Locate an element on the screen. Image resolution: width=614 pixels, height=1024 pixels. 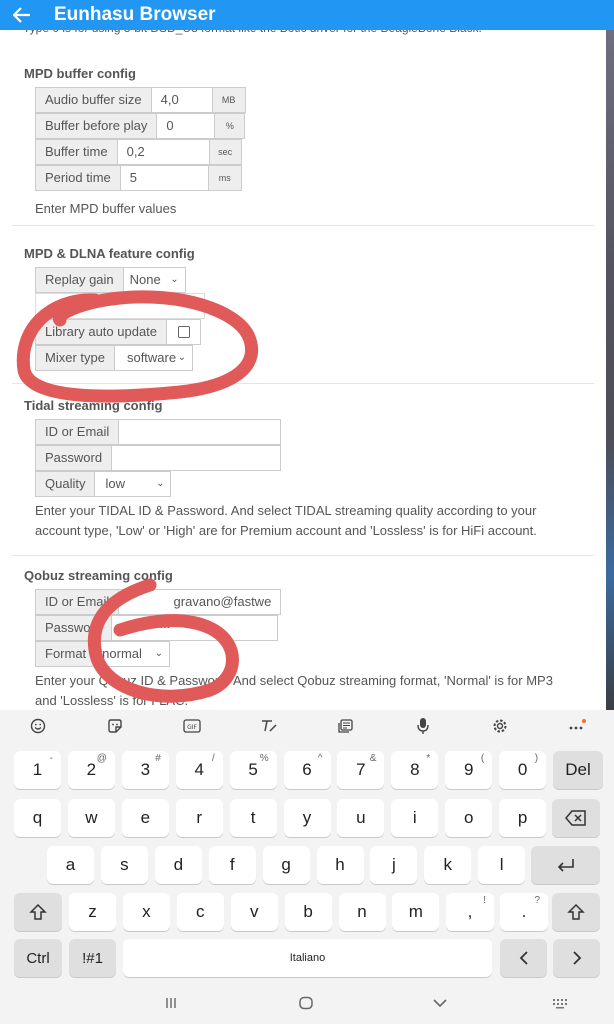
key-c: c is located at coordinates (200, 912).